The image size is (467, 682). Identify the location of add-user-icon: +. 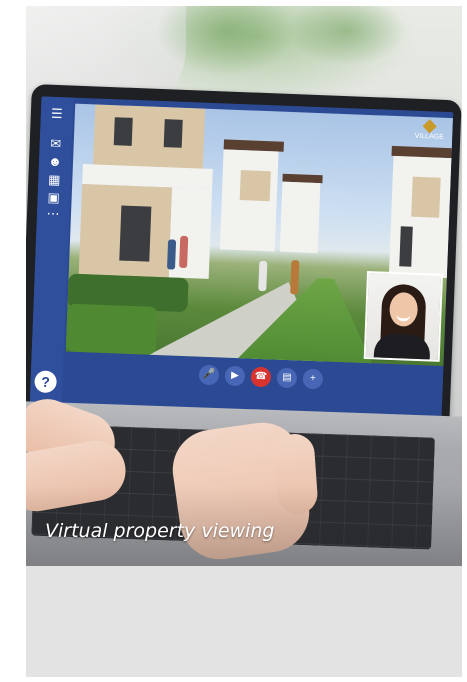
(313, 379).